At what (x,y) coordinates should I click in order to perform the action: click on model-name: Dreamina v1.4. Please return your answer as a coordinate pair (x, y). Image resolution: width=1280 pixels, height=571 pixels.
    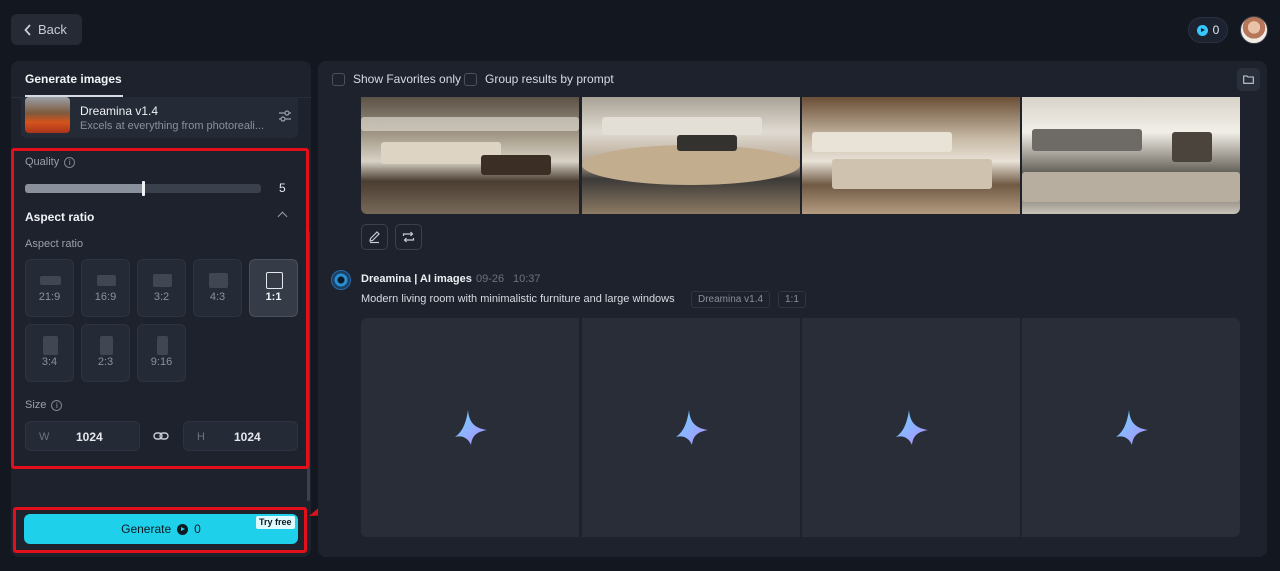
    Looking at the image, I should click on (119, 111).